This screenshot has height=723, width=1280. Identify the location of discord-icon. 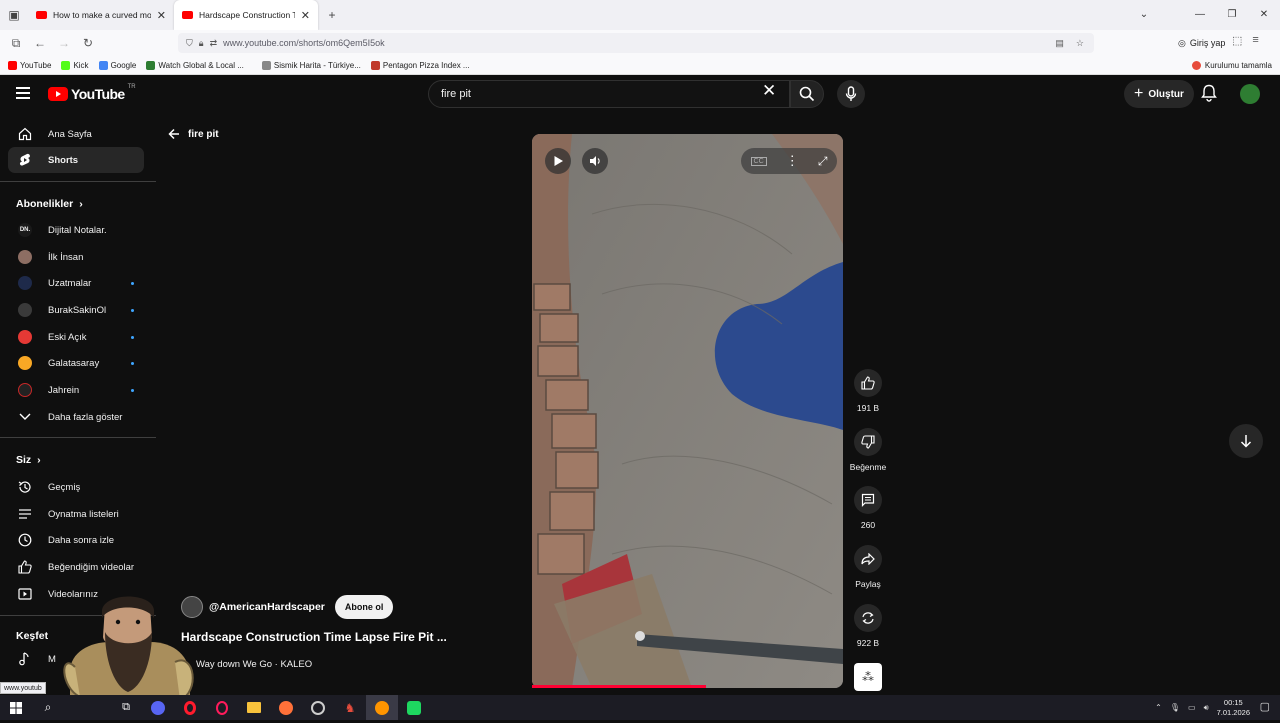
(158, 707).